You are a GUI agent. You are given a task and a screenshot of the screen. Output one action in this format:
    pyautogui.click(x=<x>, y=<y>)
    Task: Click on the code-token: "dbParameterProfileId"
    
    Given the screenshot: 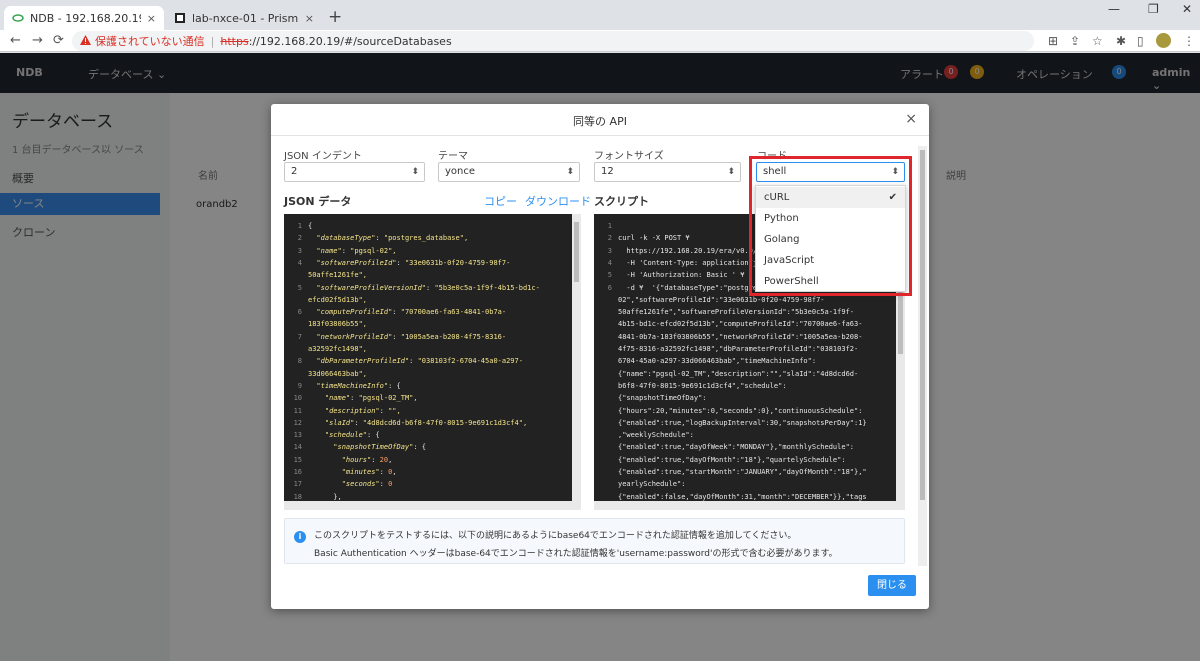 What is the action you would take?
    pyautogui.click(x=359, y=361)
    